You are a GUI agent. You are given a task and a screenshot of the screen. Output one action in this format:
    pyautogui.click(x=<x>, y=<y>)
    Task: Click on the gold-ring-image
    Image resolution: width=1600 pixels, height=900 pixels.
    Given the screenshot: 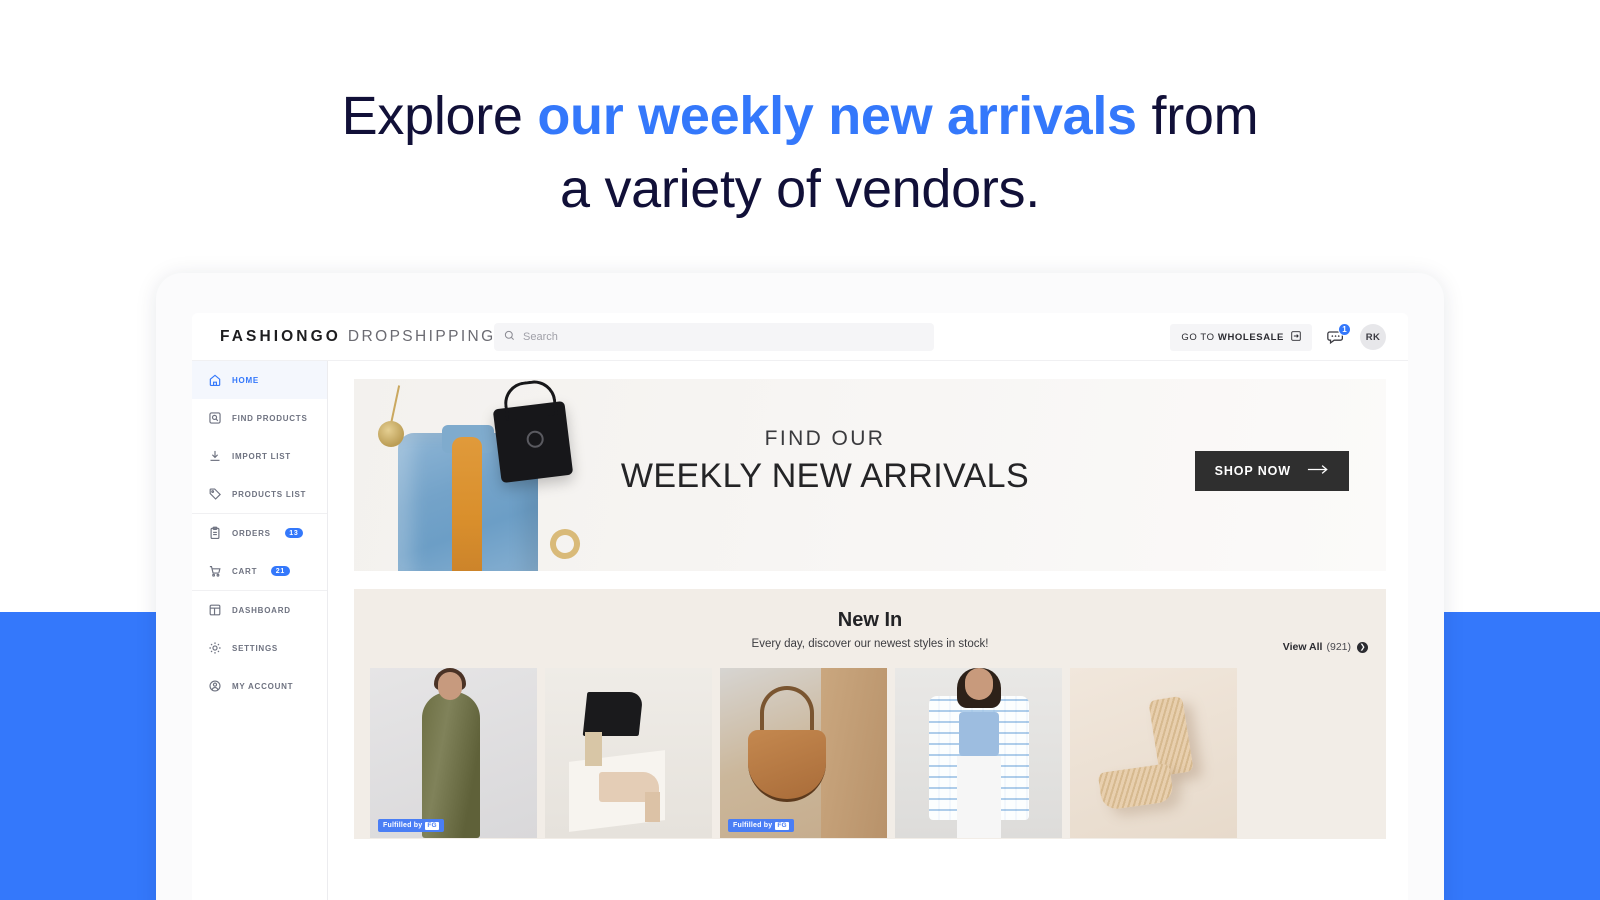 What is the action you would take?
    pyautogui.click(x=565, y=544)
    